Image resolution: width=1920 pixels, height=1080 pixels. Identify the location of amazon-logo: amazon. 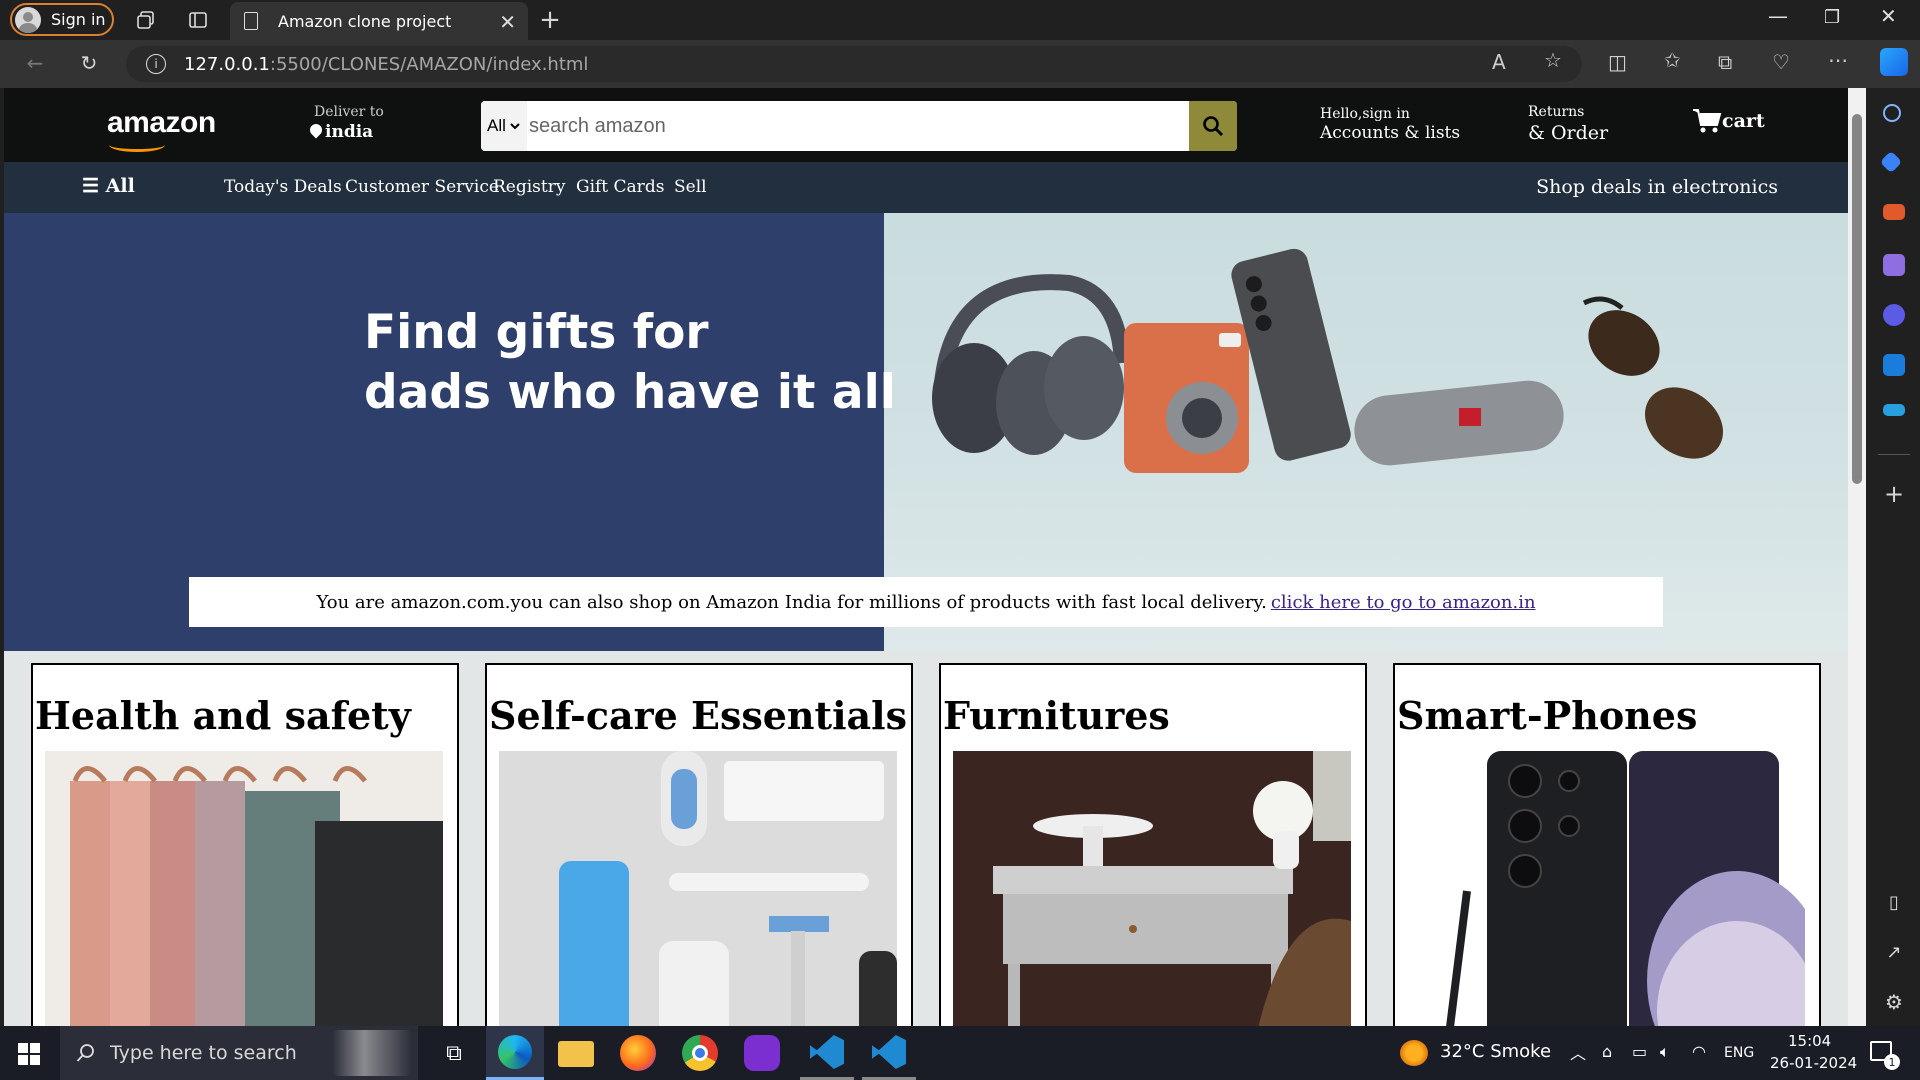
(161, 123).